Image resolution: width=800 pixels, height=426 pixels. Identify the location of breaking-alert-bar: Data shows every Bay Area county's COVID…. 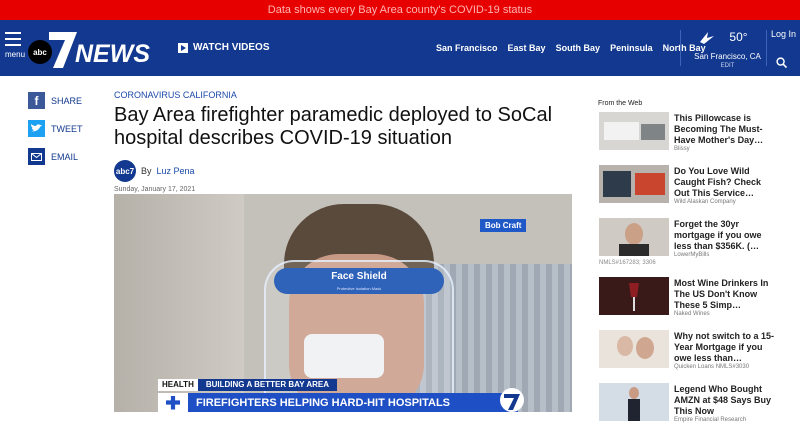
(400, 10).